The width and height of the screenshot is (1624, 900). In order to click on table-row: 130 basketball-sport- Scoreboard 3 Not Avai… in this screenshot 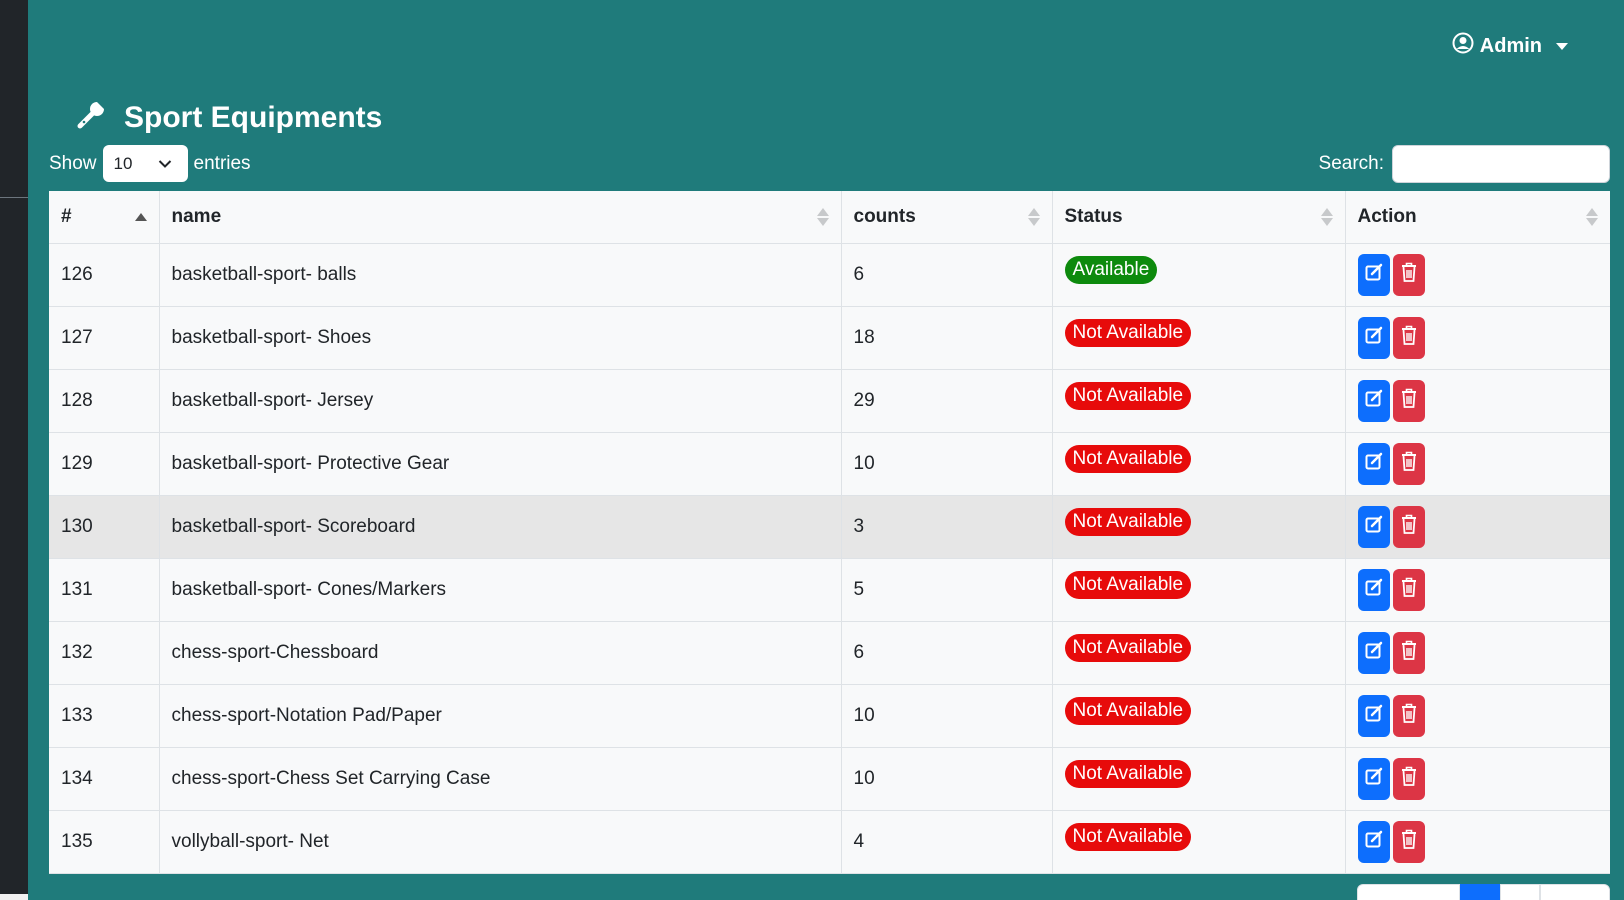, I will do `click(829, 527)`.